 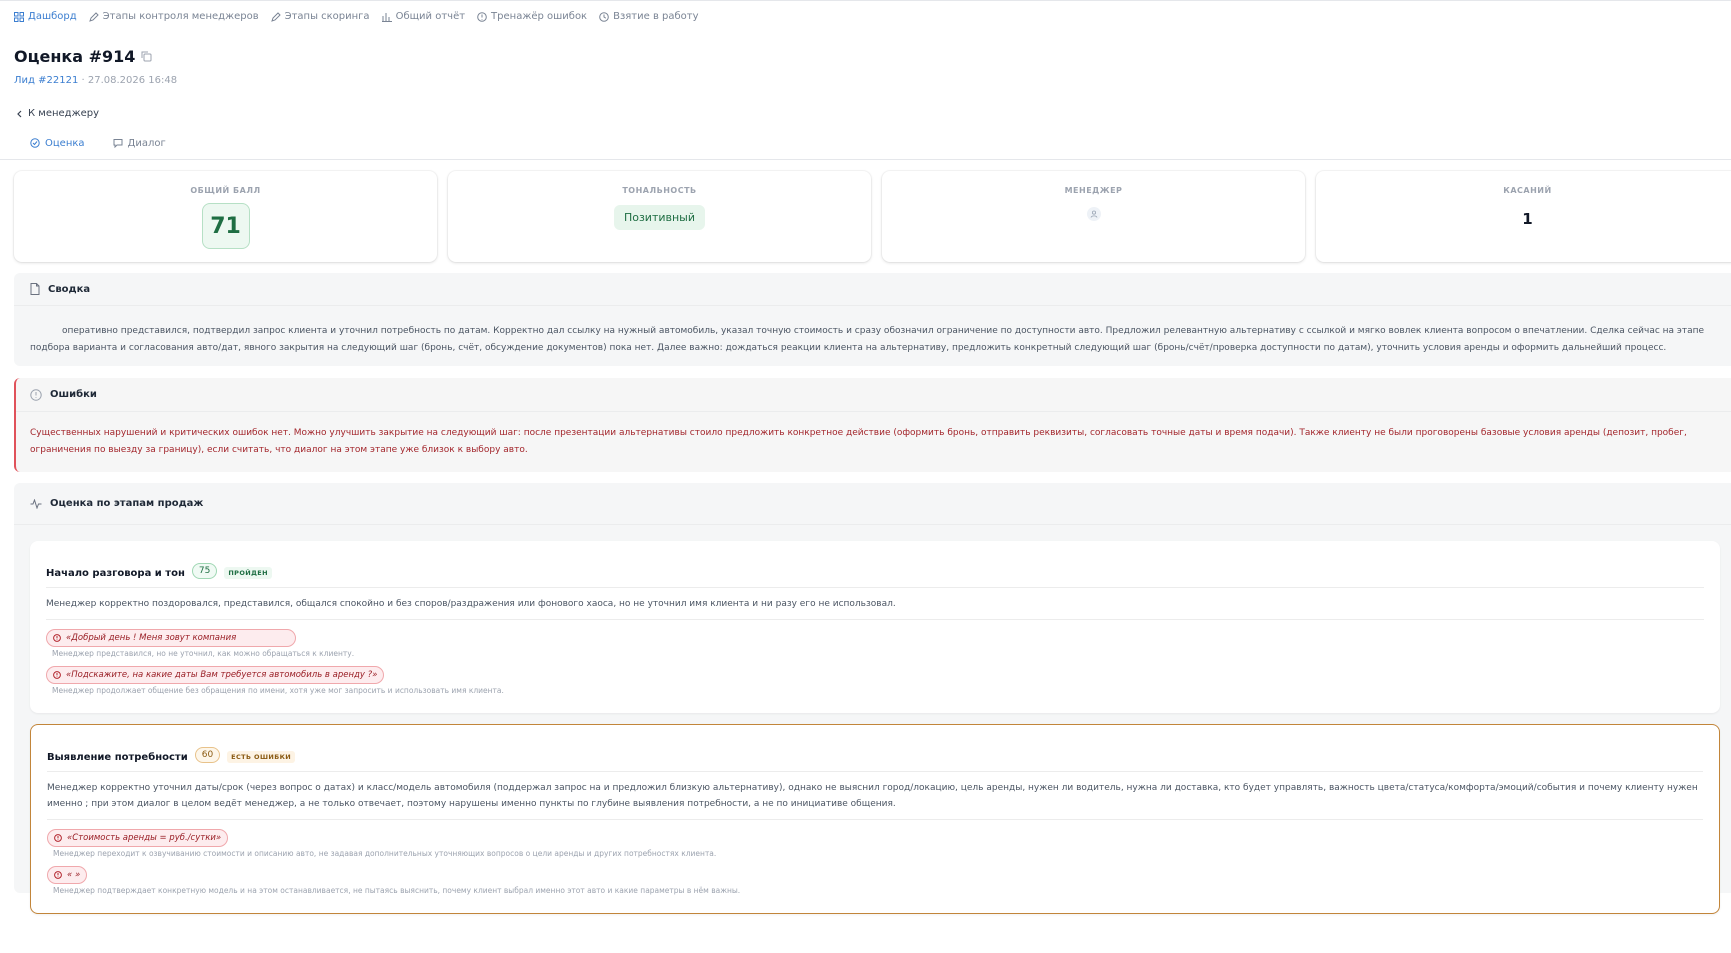 I want to click on nav-item-label: Общий отчёт, so click(x=430, y=16).